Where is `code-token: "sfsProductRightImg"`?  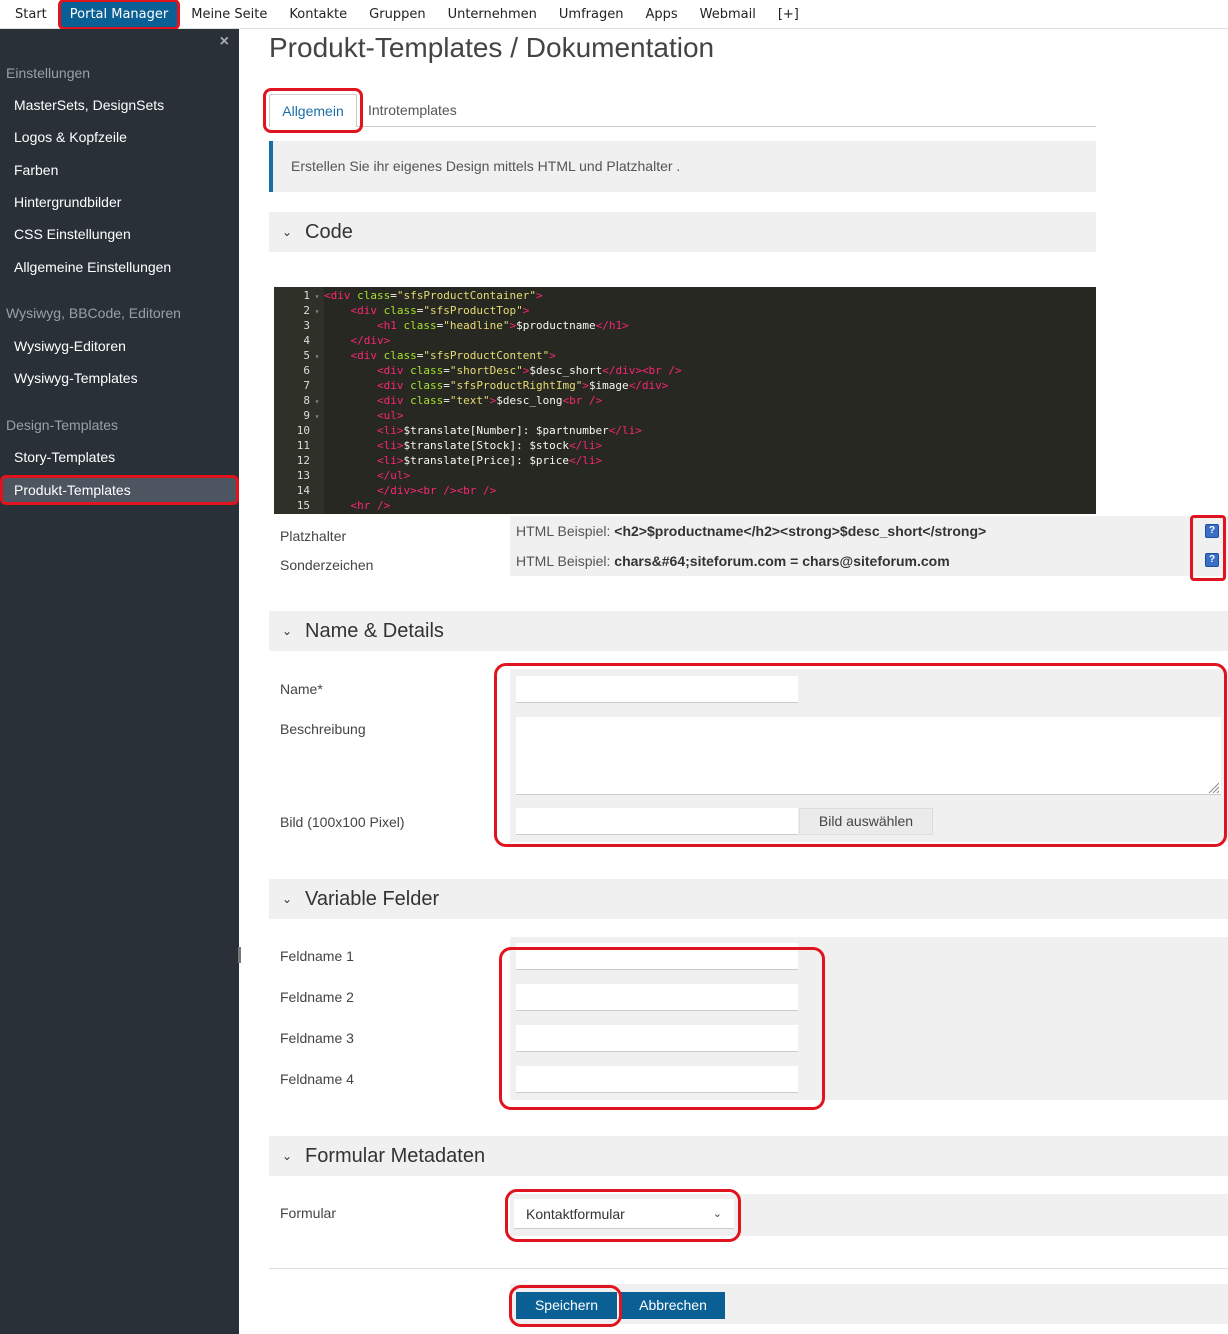 code-token: "sfsProductRightImg" is located at coordinates (516, 385).